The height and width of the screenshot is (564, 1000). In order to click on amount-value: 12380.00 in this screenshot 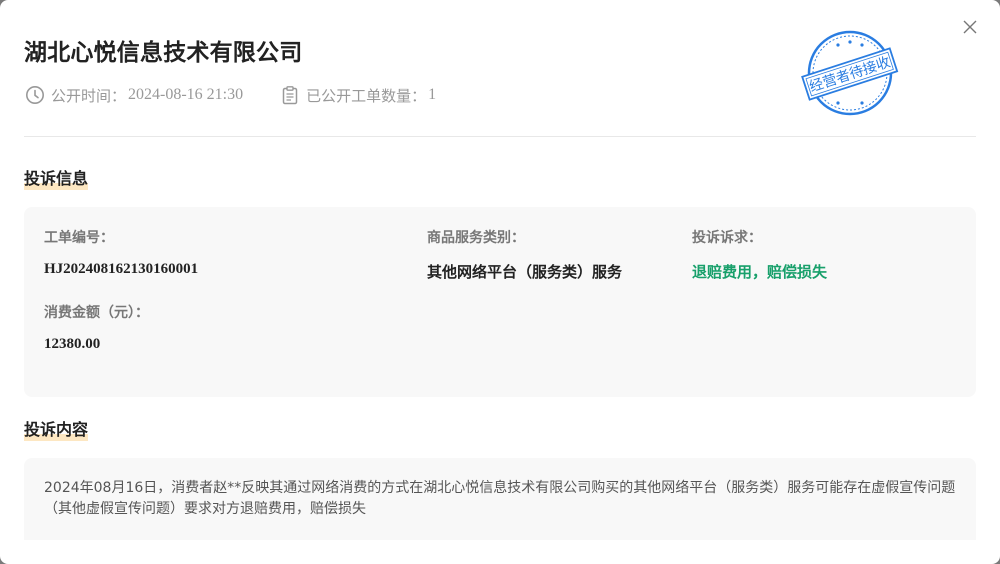, I will do `click(72, 344)`.